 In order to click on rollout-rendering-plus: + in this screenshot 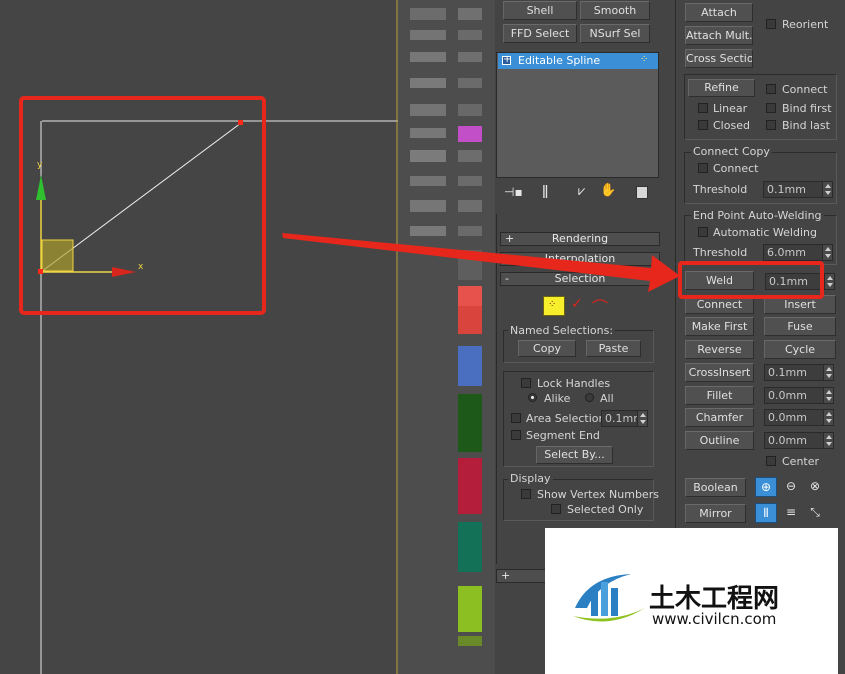, I will do `click(510, 238)`.